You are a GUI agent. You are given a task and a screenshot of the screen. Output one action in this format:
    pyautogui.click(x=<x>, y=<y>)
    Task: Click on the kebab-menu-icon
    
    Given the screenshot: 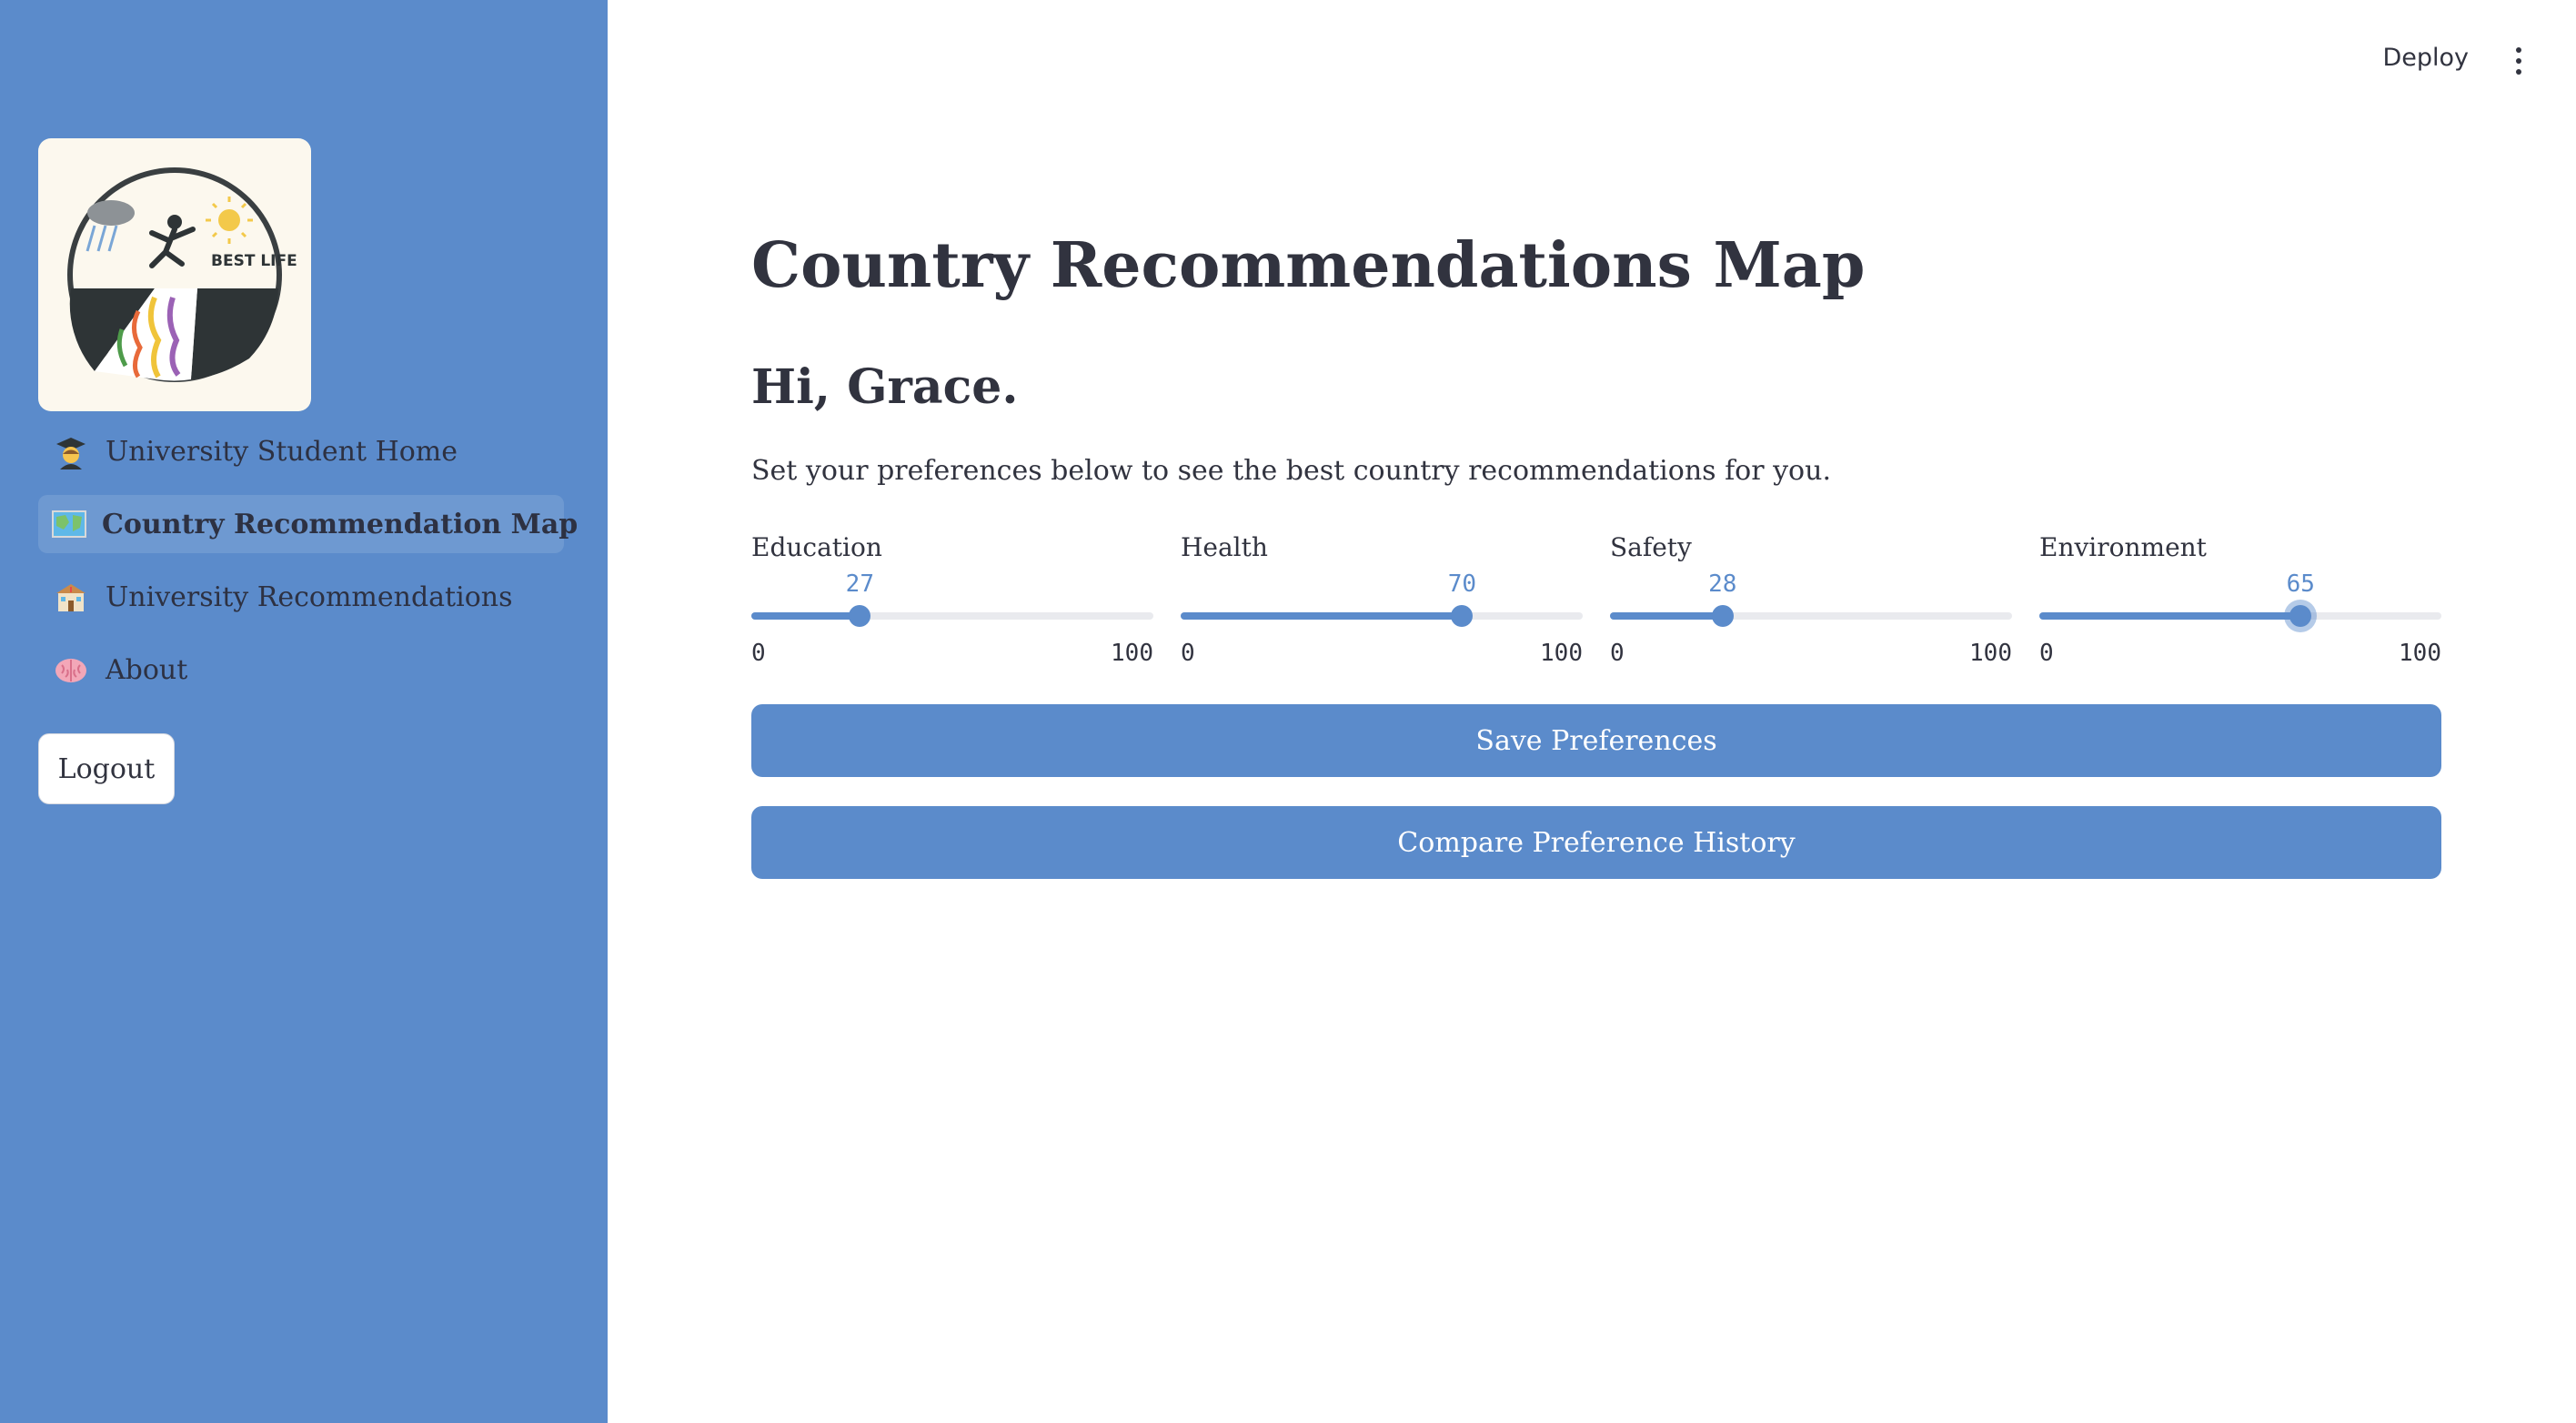 What is the action you would take?
    pyautogui.click(x=2518, y=61)
    